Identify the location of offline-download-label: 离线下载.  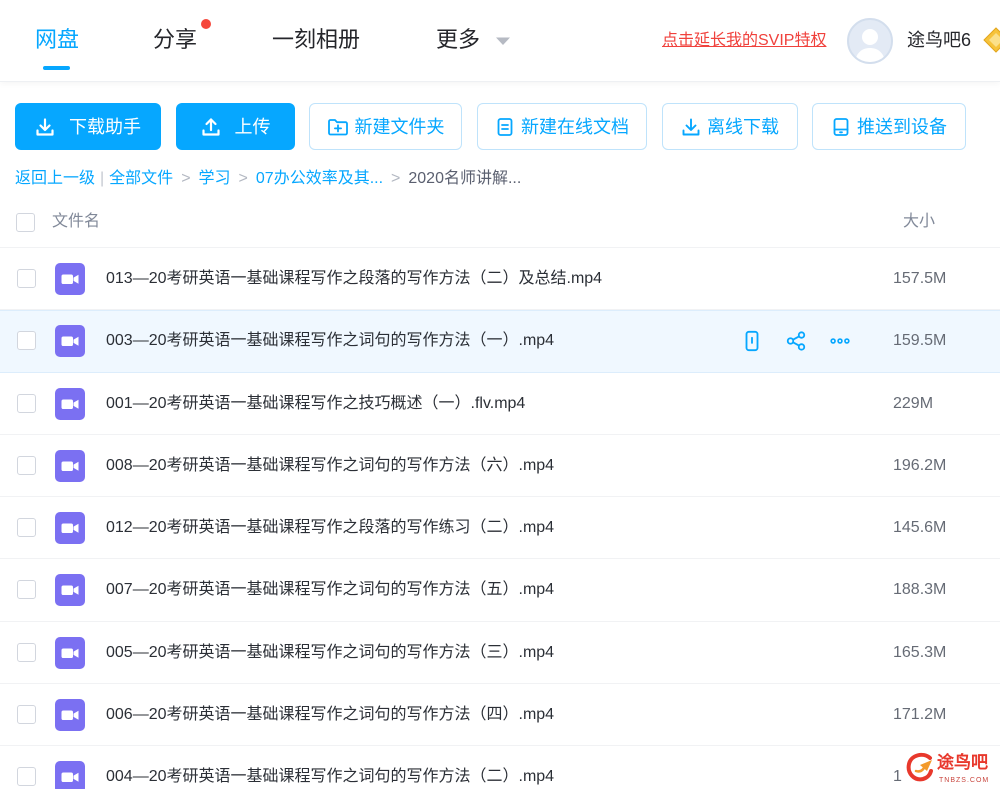
(743, 126).